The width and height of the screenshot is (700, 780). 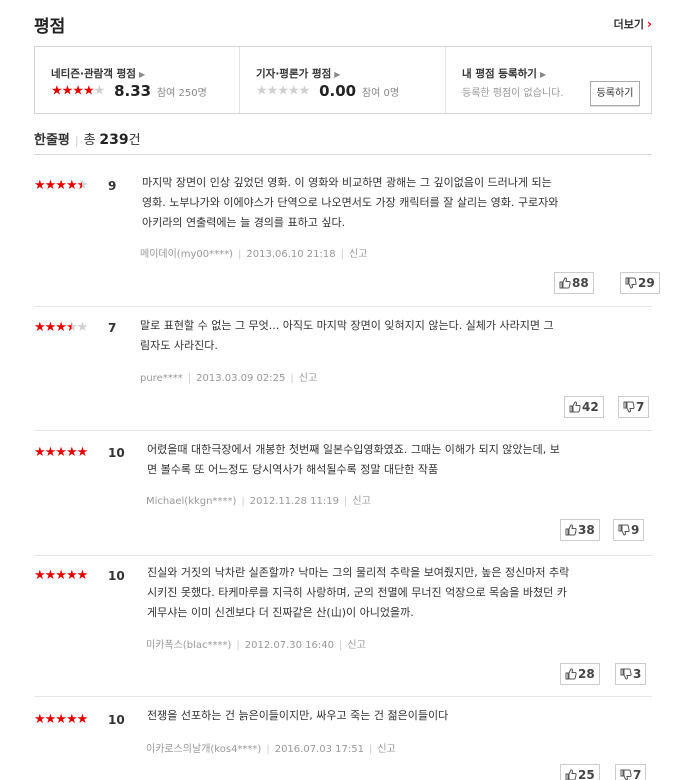 I want to click on rating-header: 평점 더보기 ›, so click(x=343, y=23).